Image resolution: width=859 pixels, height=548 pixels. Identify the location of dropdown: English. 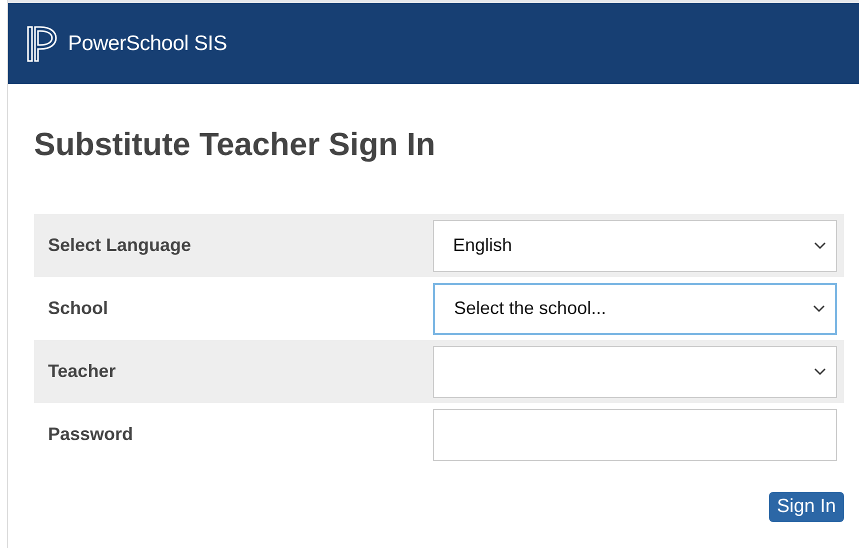
(635, 246).